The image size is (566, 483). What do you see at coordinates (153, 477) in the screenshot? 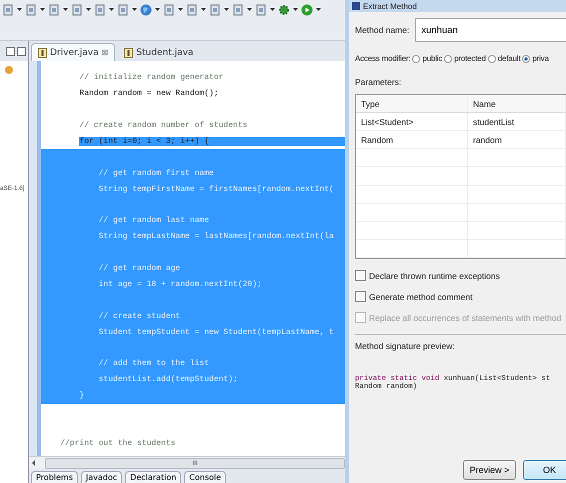
I see `view-tab: Declaration` at bounding box center [153, 477].